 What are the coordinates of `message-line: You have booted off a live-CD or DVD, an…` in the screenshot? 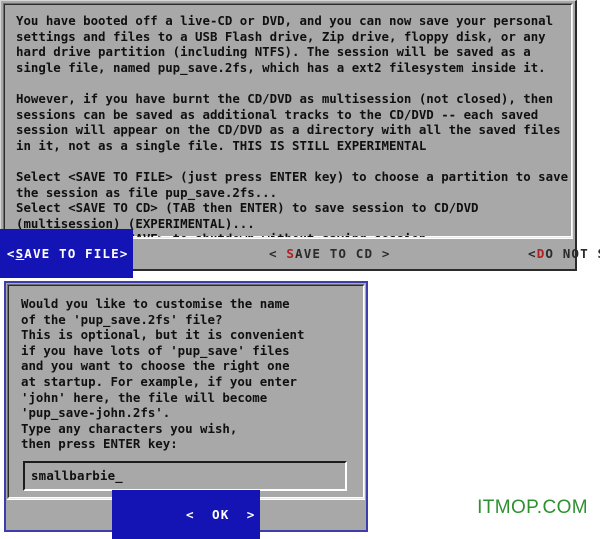 It's located at (285, 20).